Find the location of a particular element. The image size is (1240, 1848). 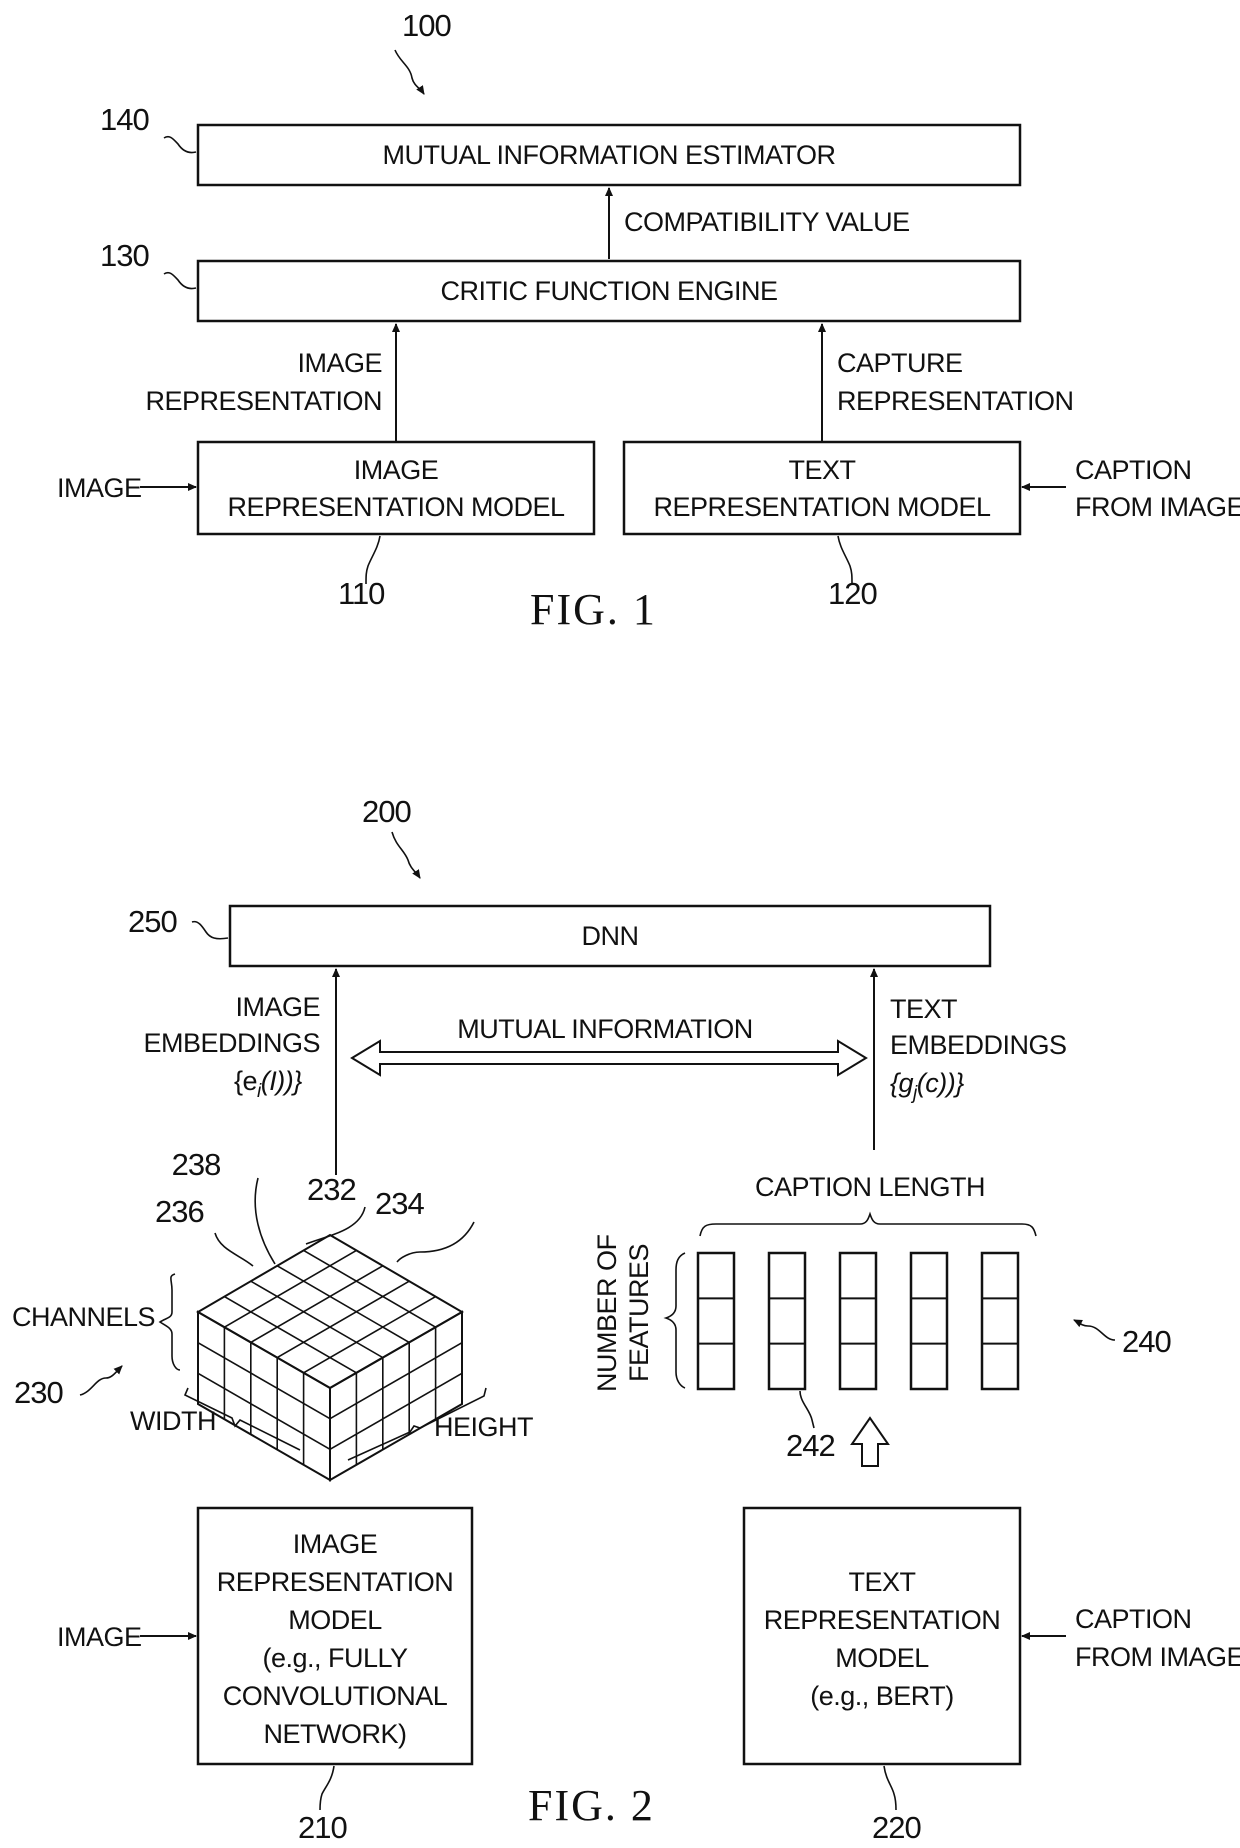

text-embeddings-label-1: TEXT is located at coordinates (923, 1009).